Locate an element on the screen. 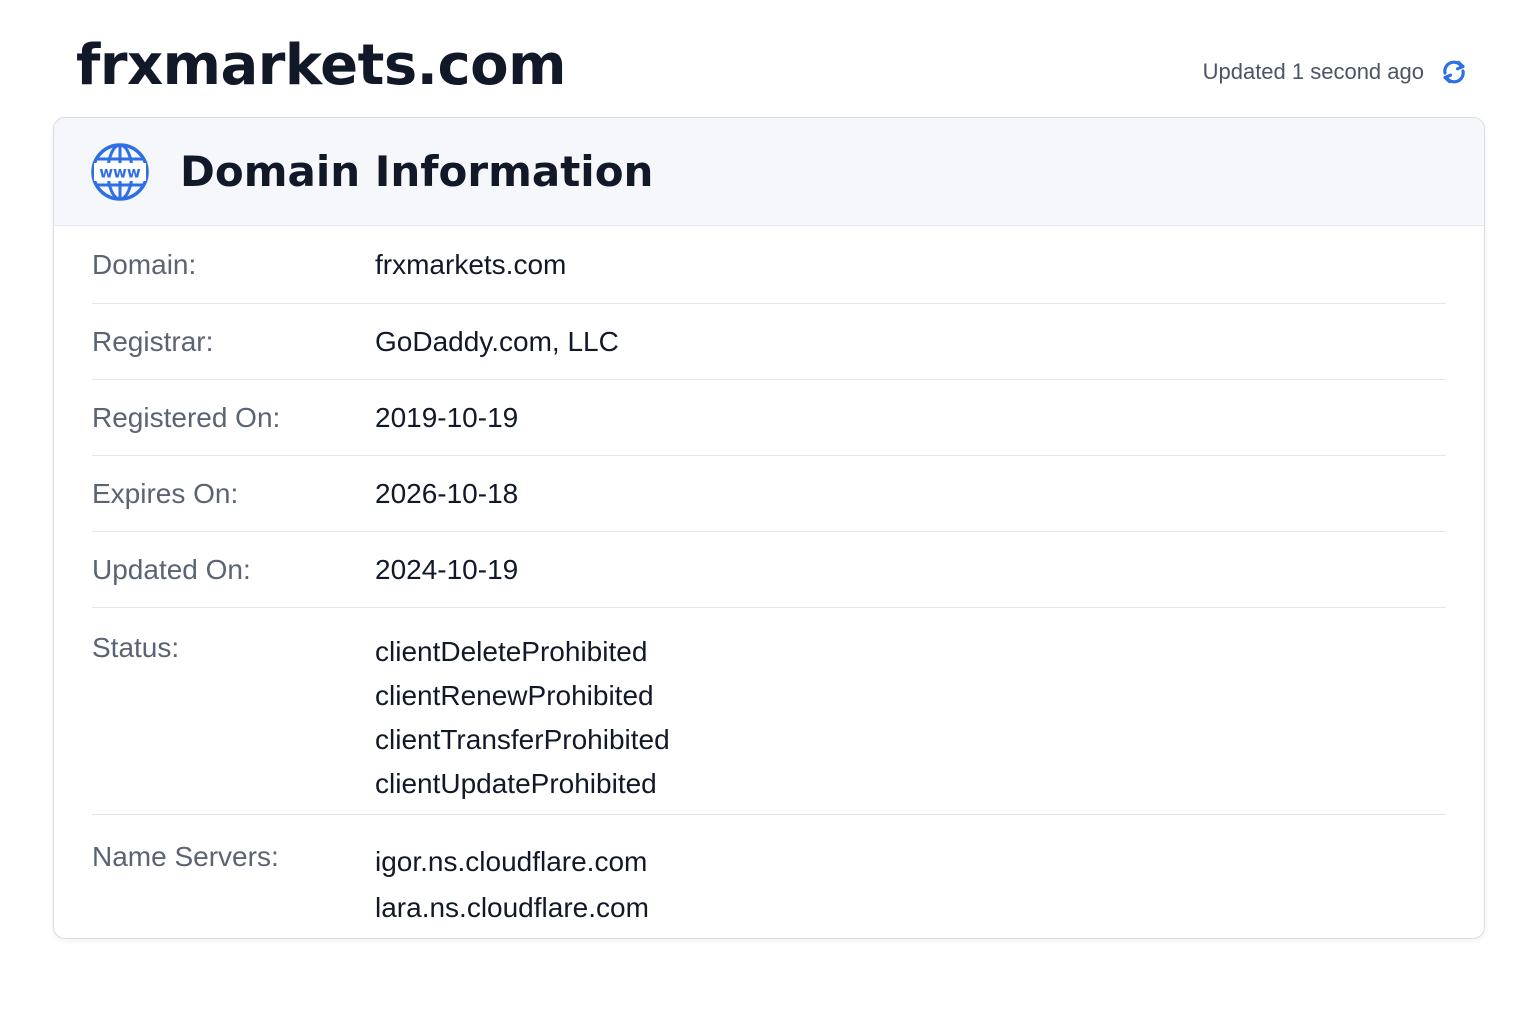  update-status: Updated 1 second ago is located at coordinates (1336, 72).